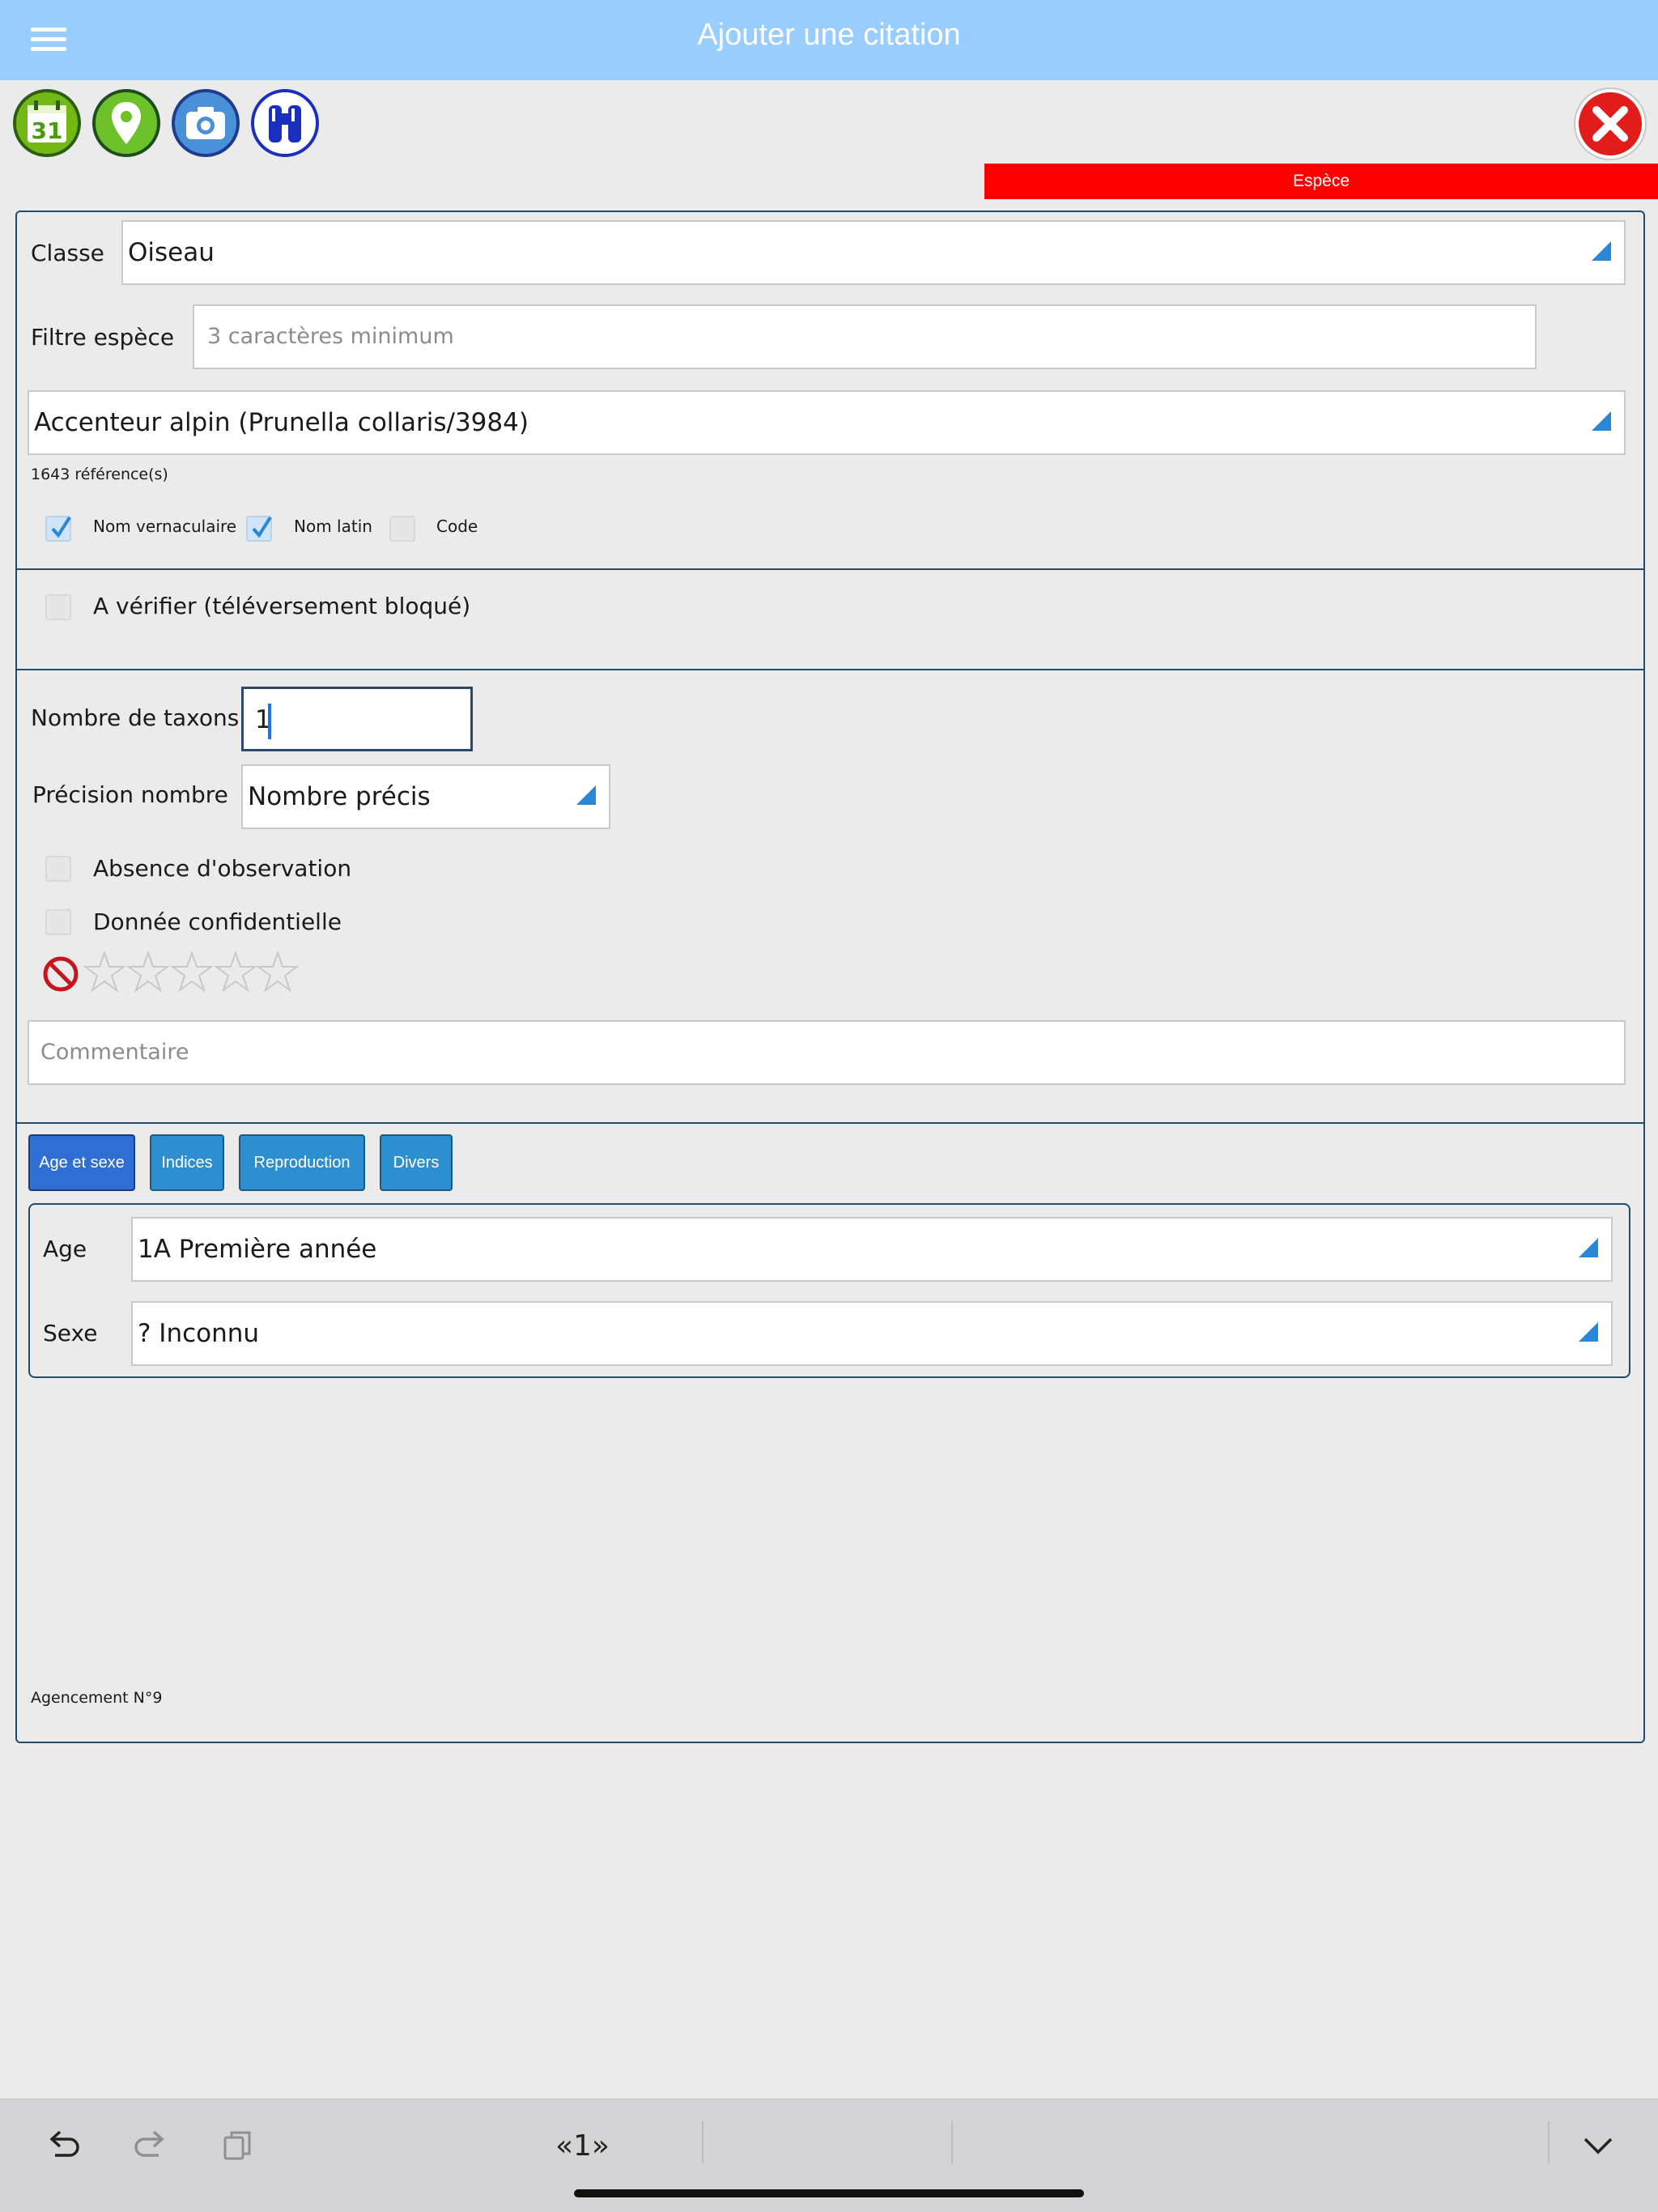 Image resolution: width=1658 pixels, height=2212 pixels. Describe the element at coordinates (865, 337) in the screenshot. I see `species-filter-input: 3 caractères minimum` at that location.